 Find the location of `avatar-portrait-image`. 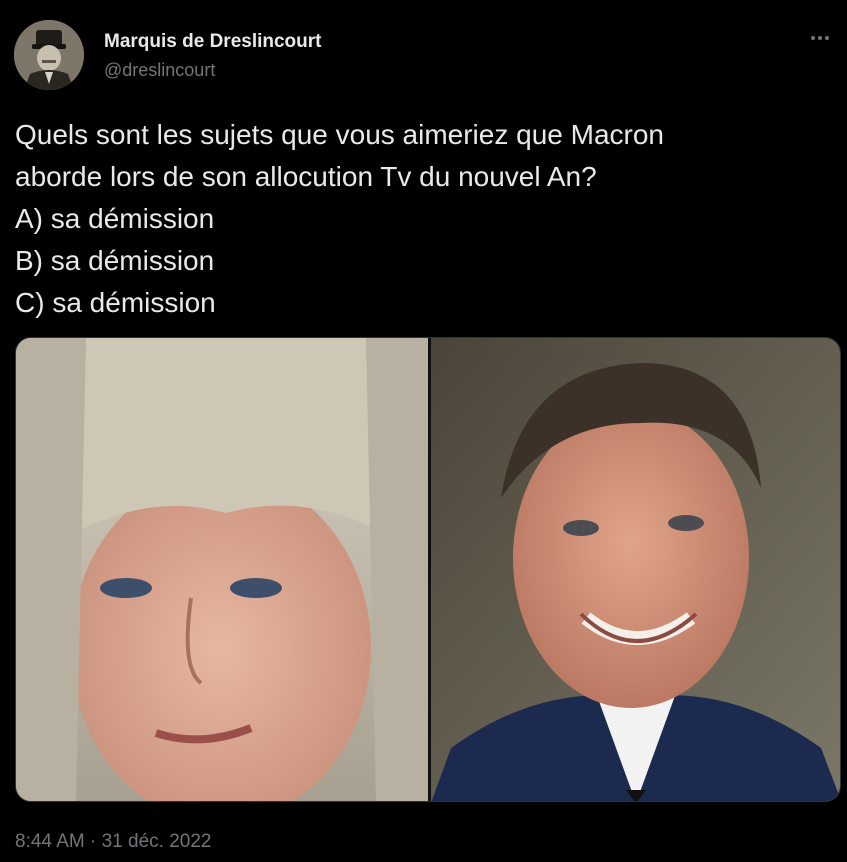

avatar-portrait-image is located at coordinates (49, 55).